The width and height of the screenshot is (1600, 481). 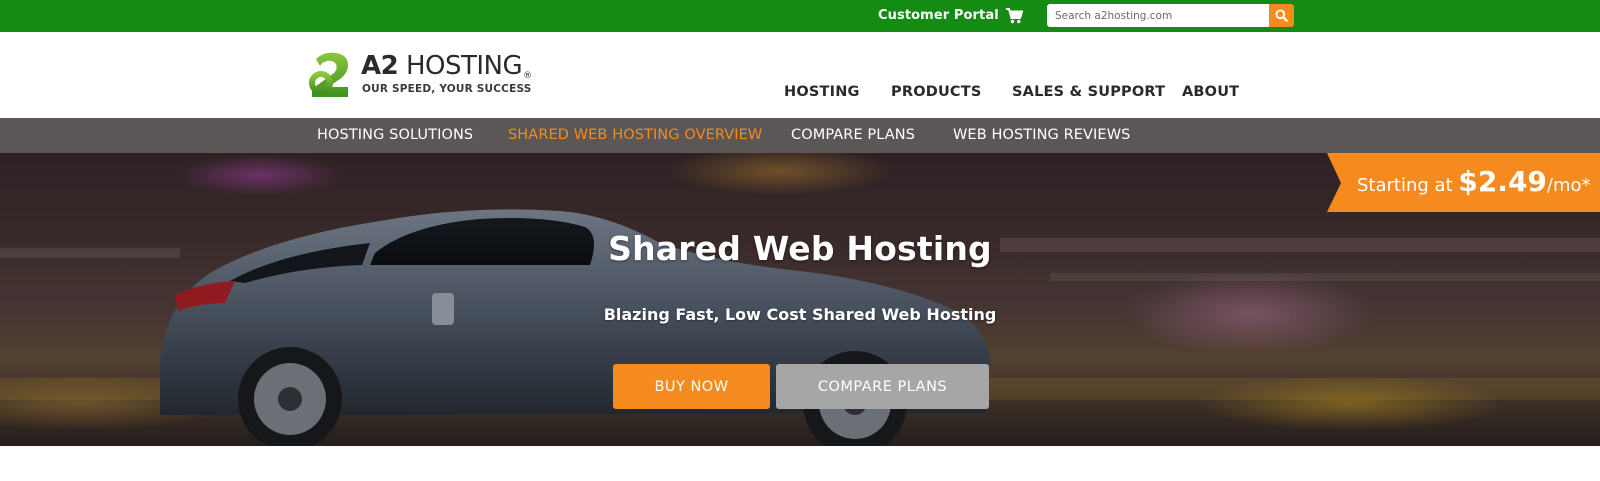 I want to click on subnav-hosting-solutions: HOSTING SOLUTIONS, so click(x=395, y=135).